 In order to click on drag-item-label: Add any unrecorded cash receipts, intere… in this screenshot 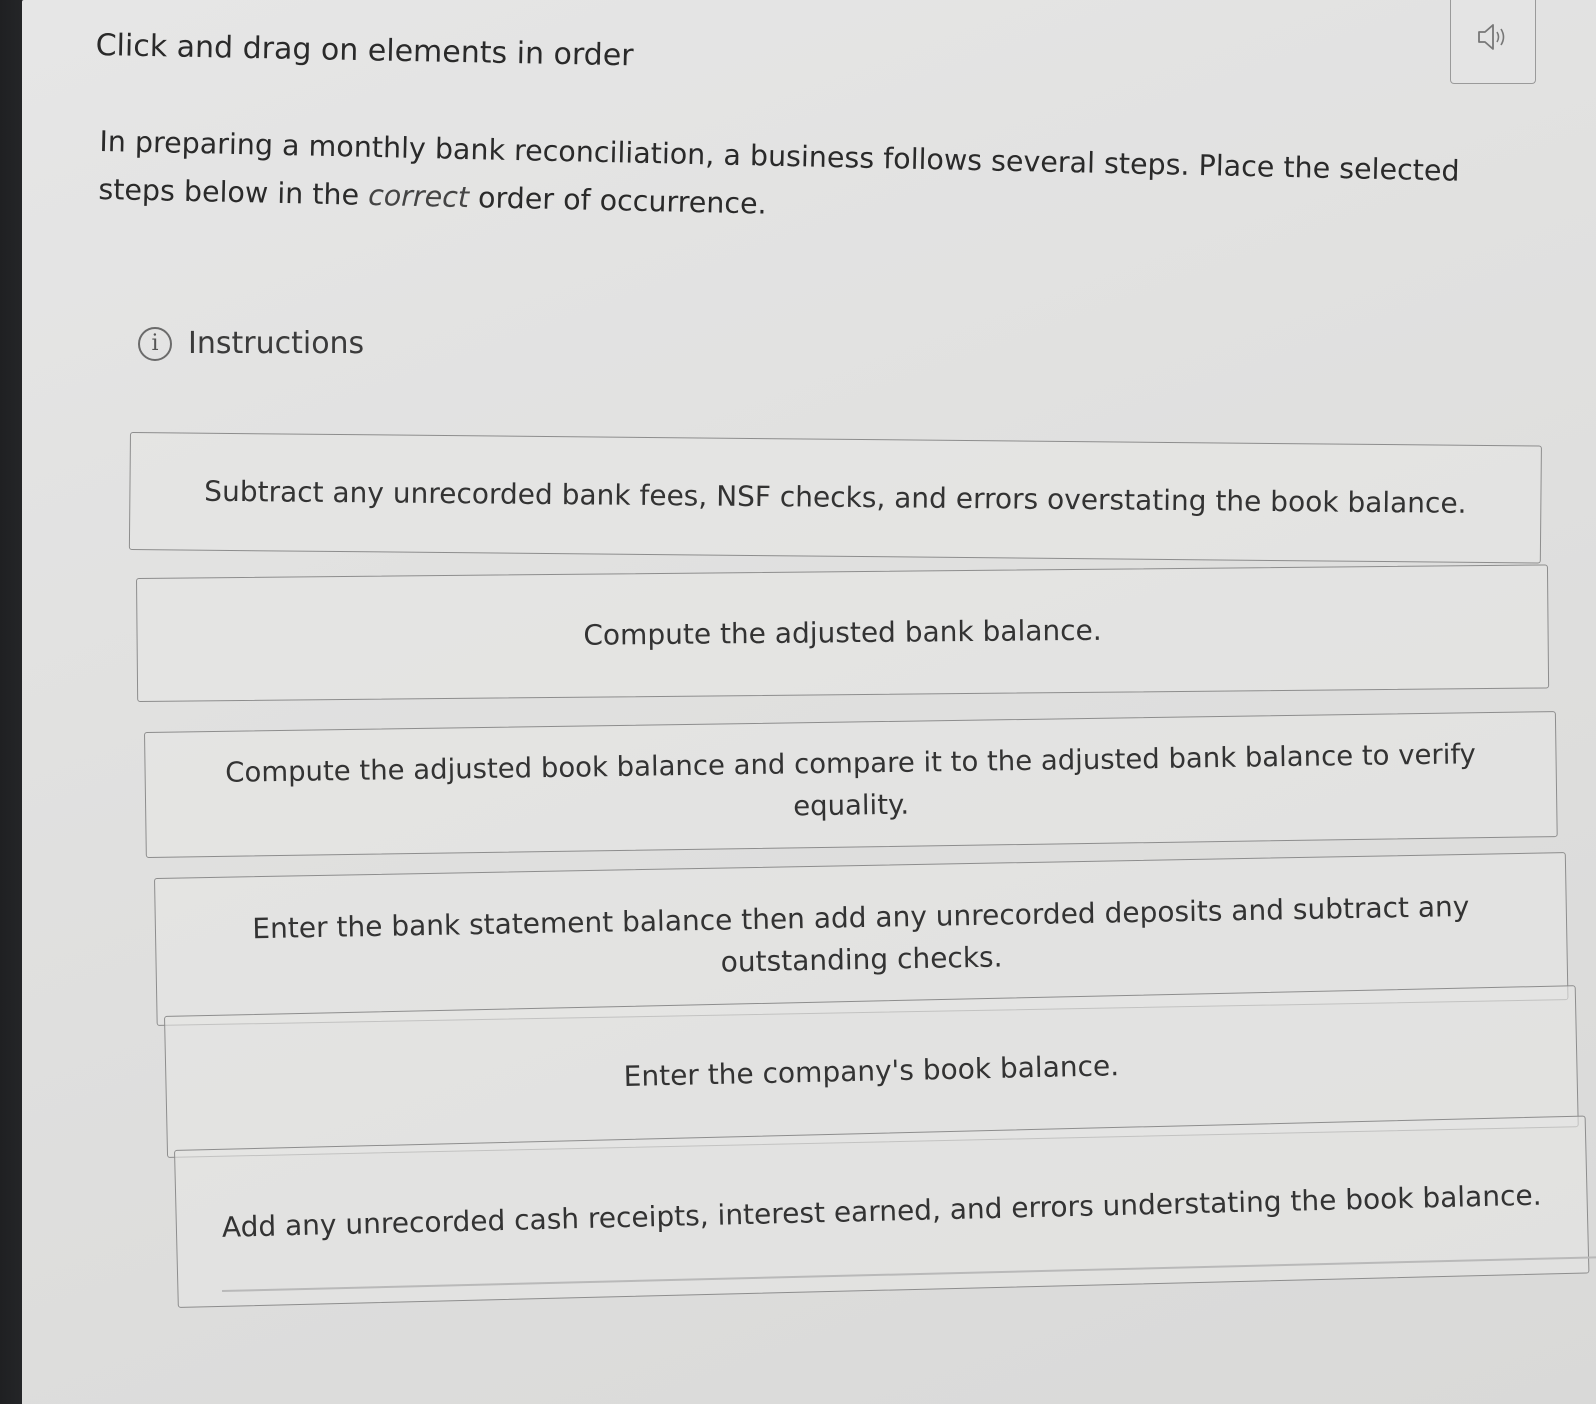, I will do `click(881, 1211)`.